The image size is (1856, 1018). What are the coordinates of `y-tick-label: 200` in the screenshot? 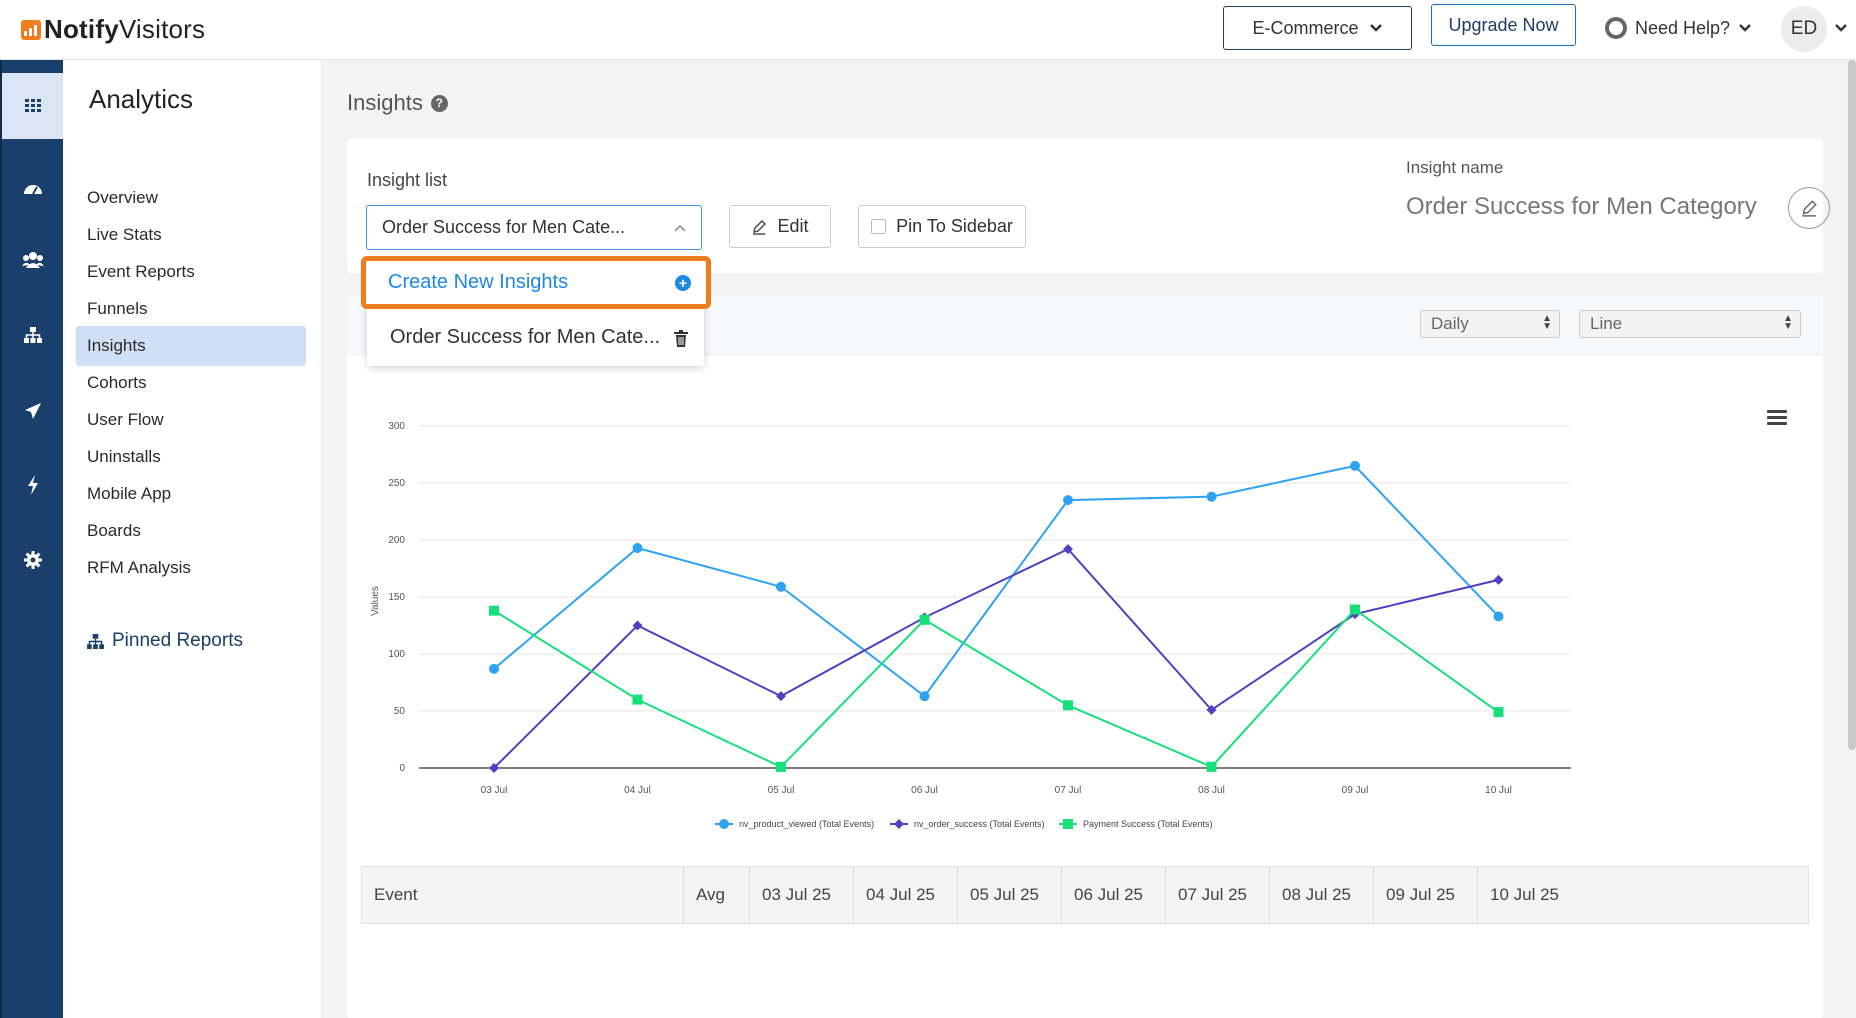 It's located at (396, 540).